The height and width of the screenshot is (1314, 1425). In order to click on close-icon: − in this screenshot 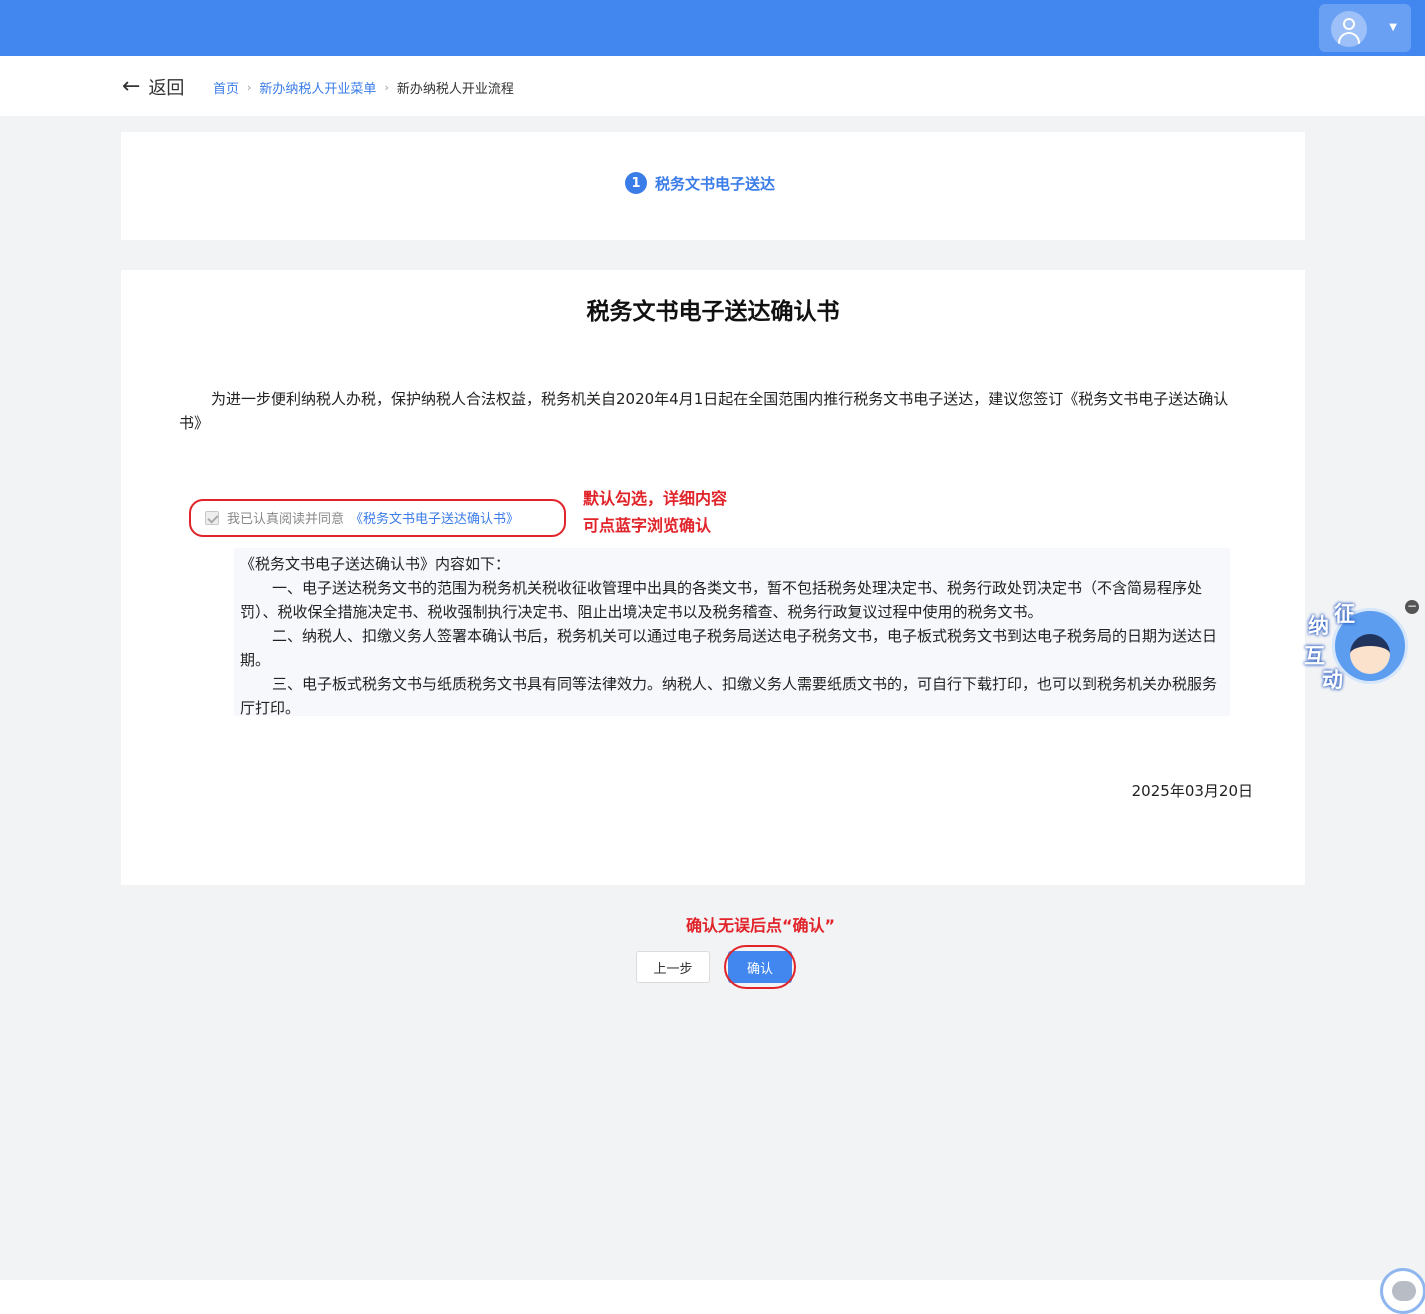, I will do `click(1412, 607)`.